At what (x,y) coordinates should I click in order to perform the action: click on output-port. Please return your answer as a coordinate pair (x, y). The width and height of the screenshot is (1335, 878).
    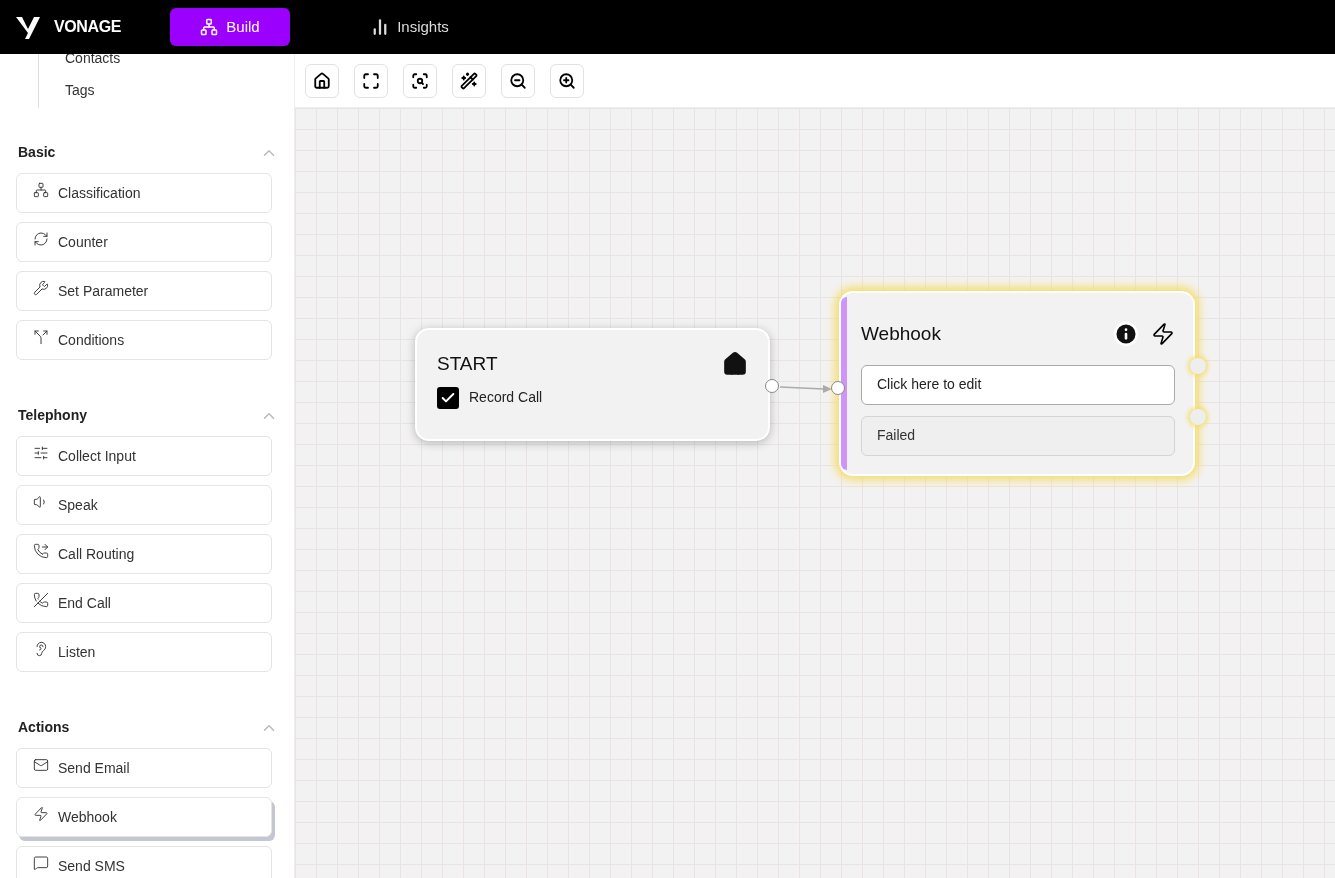
    Looking at the image, I should click on (772, 386).